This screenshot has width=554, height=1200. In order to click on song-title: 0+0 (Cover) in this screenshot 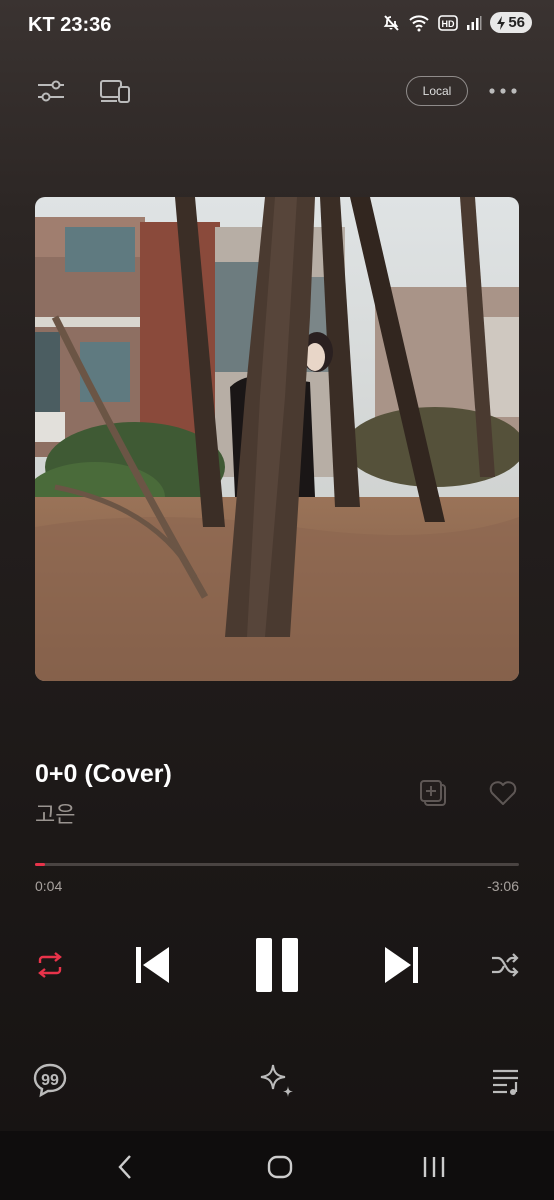, I will do `click(103, 774)`.